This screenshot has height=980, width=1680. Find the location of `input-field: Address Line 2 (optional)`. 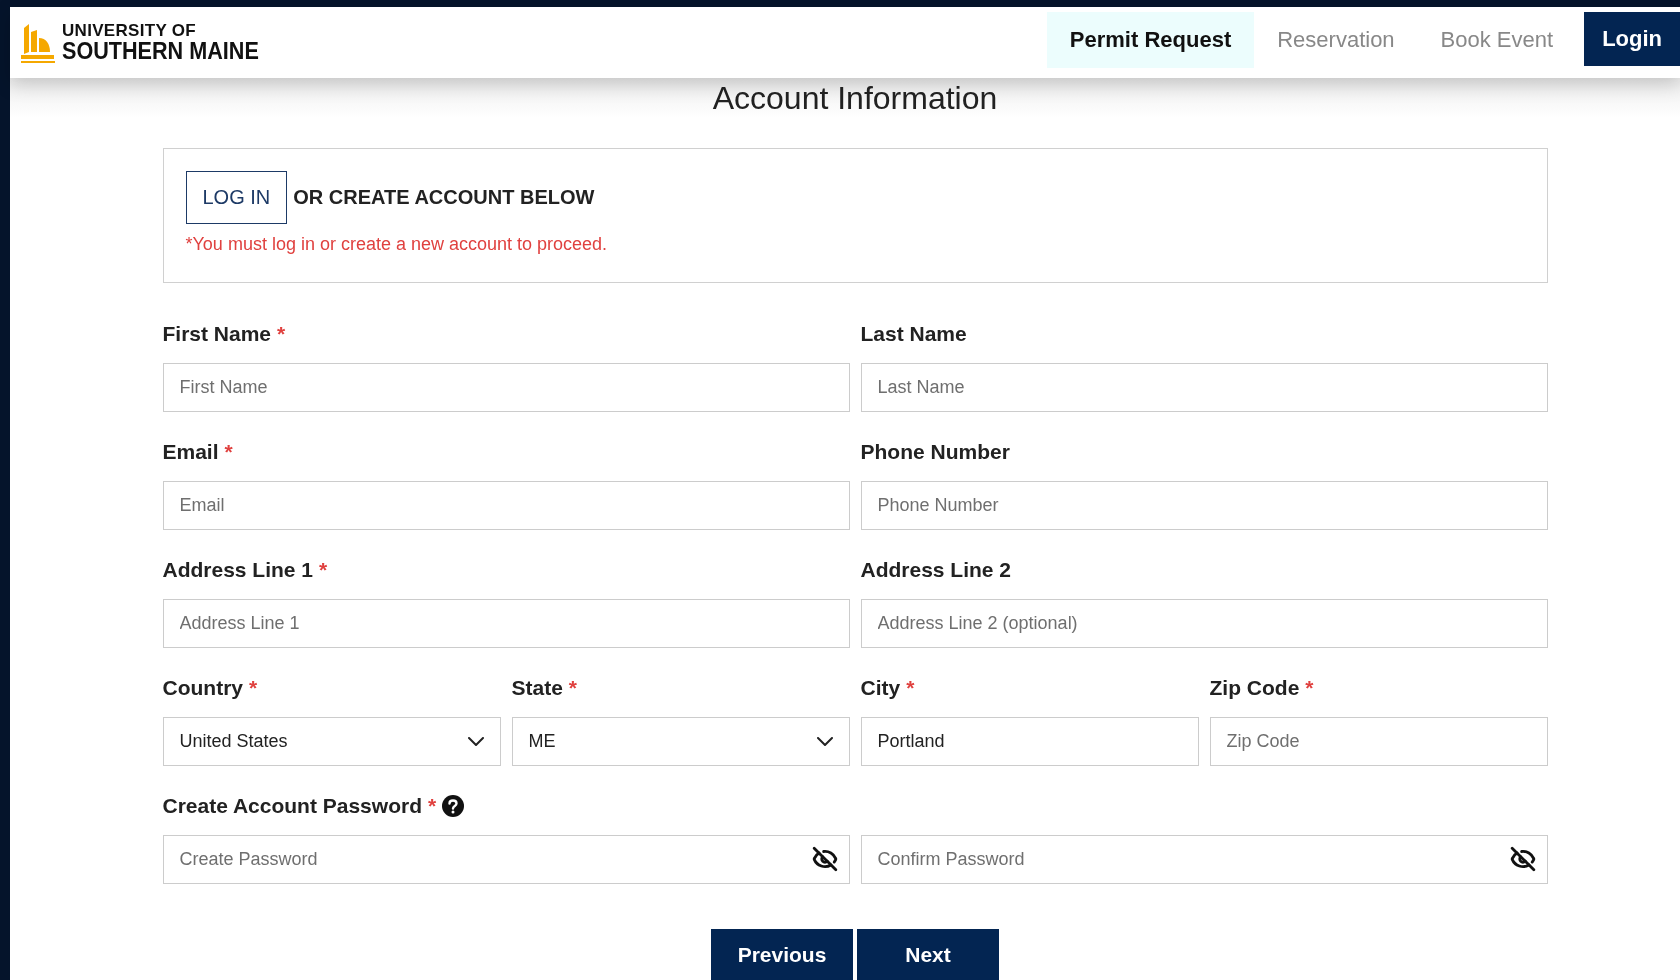

input-field: Address Line 2 (optional) is located at coordinates (1204, 623).